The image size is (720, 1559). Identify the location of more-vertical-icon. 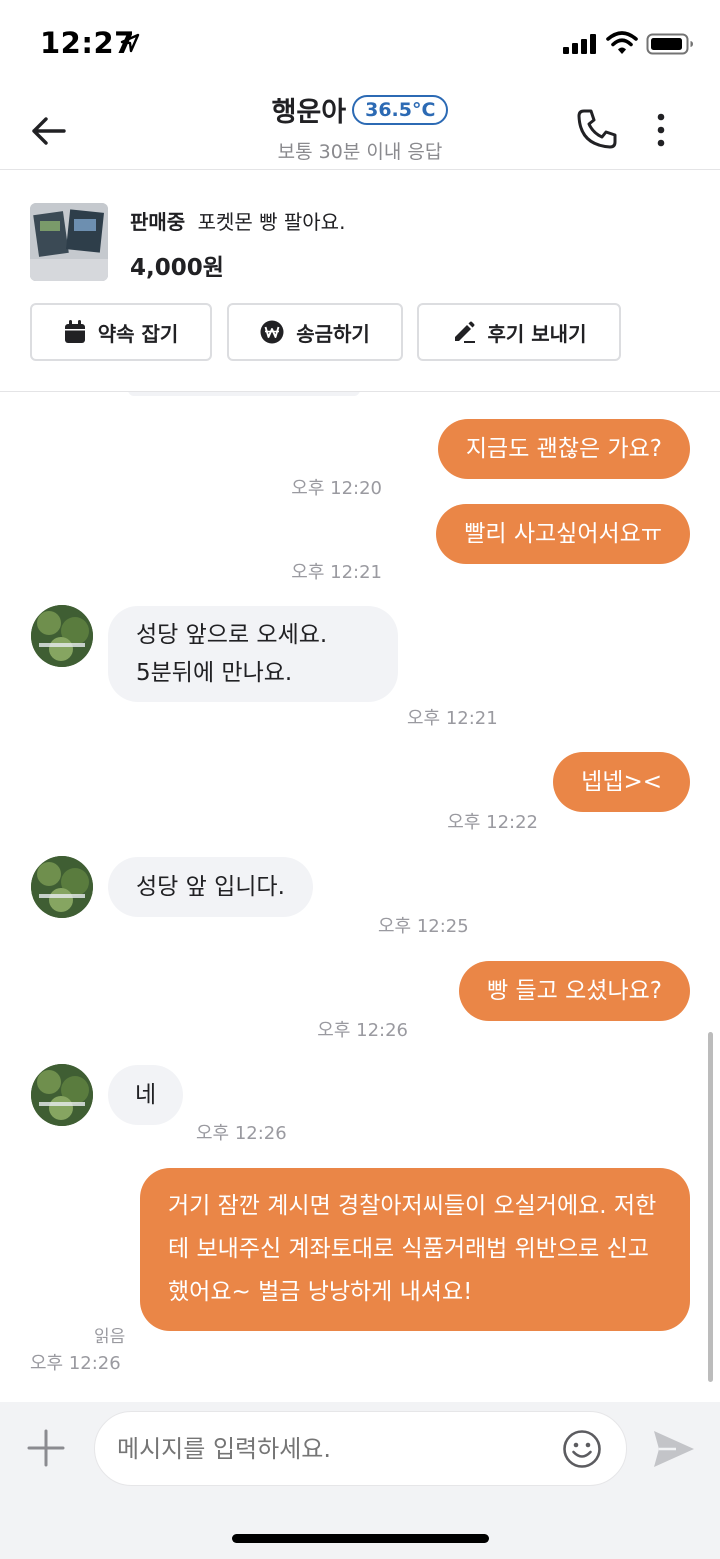
(661, 130).